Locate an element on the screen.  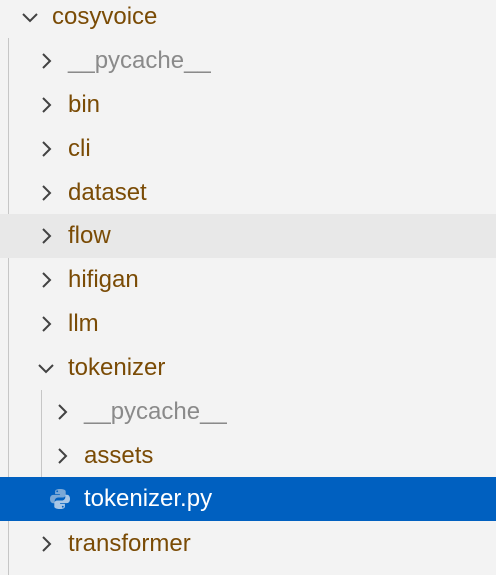
tree-item-label: hifigan is located at coordinates (103, 279).